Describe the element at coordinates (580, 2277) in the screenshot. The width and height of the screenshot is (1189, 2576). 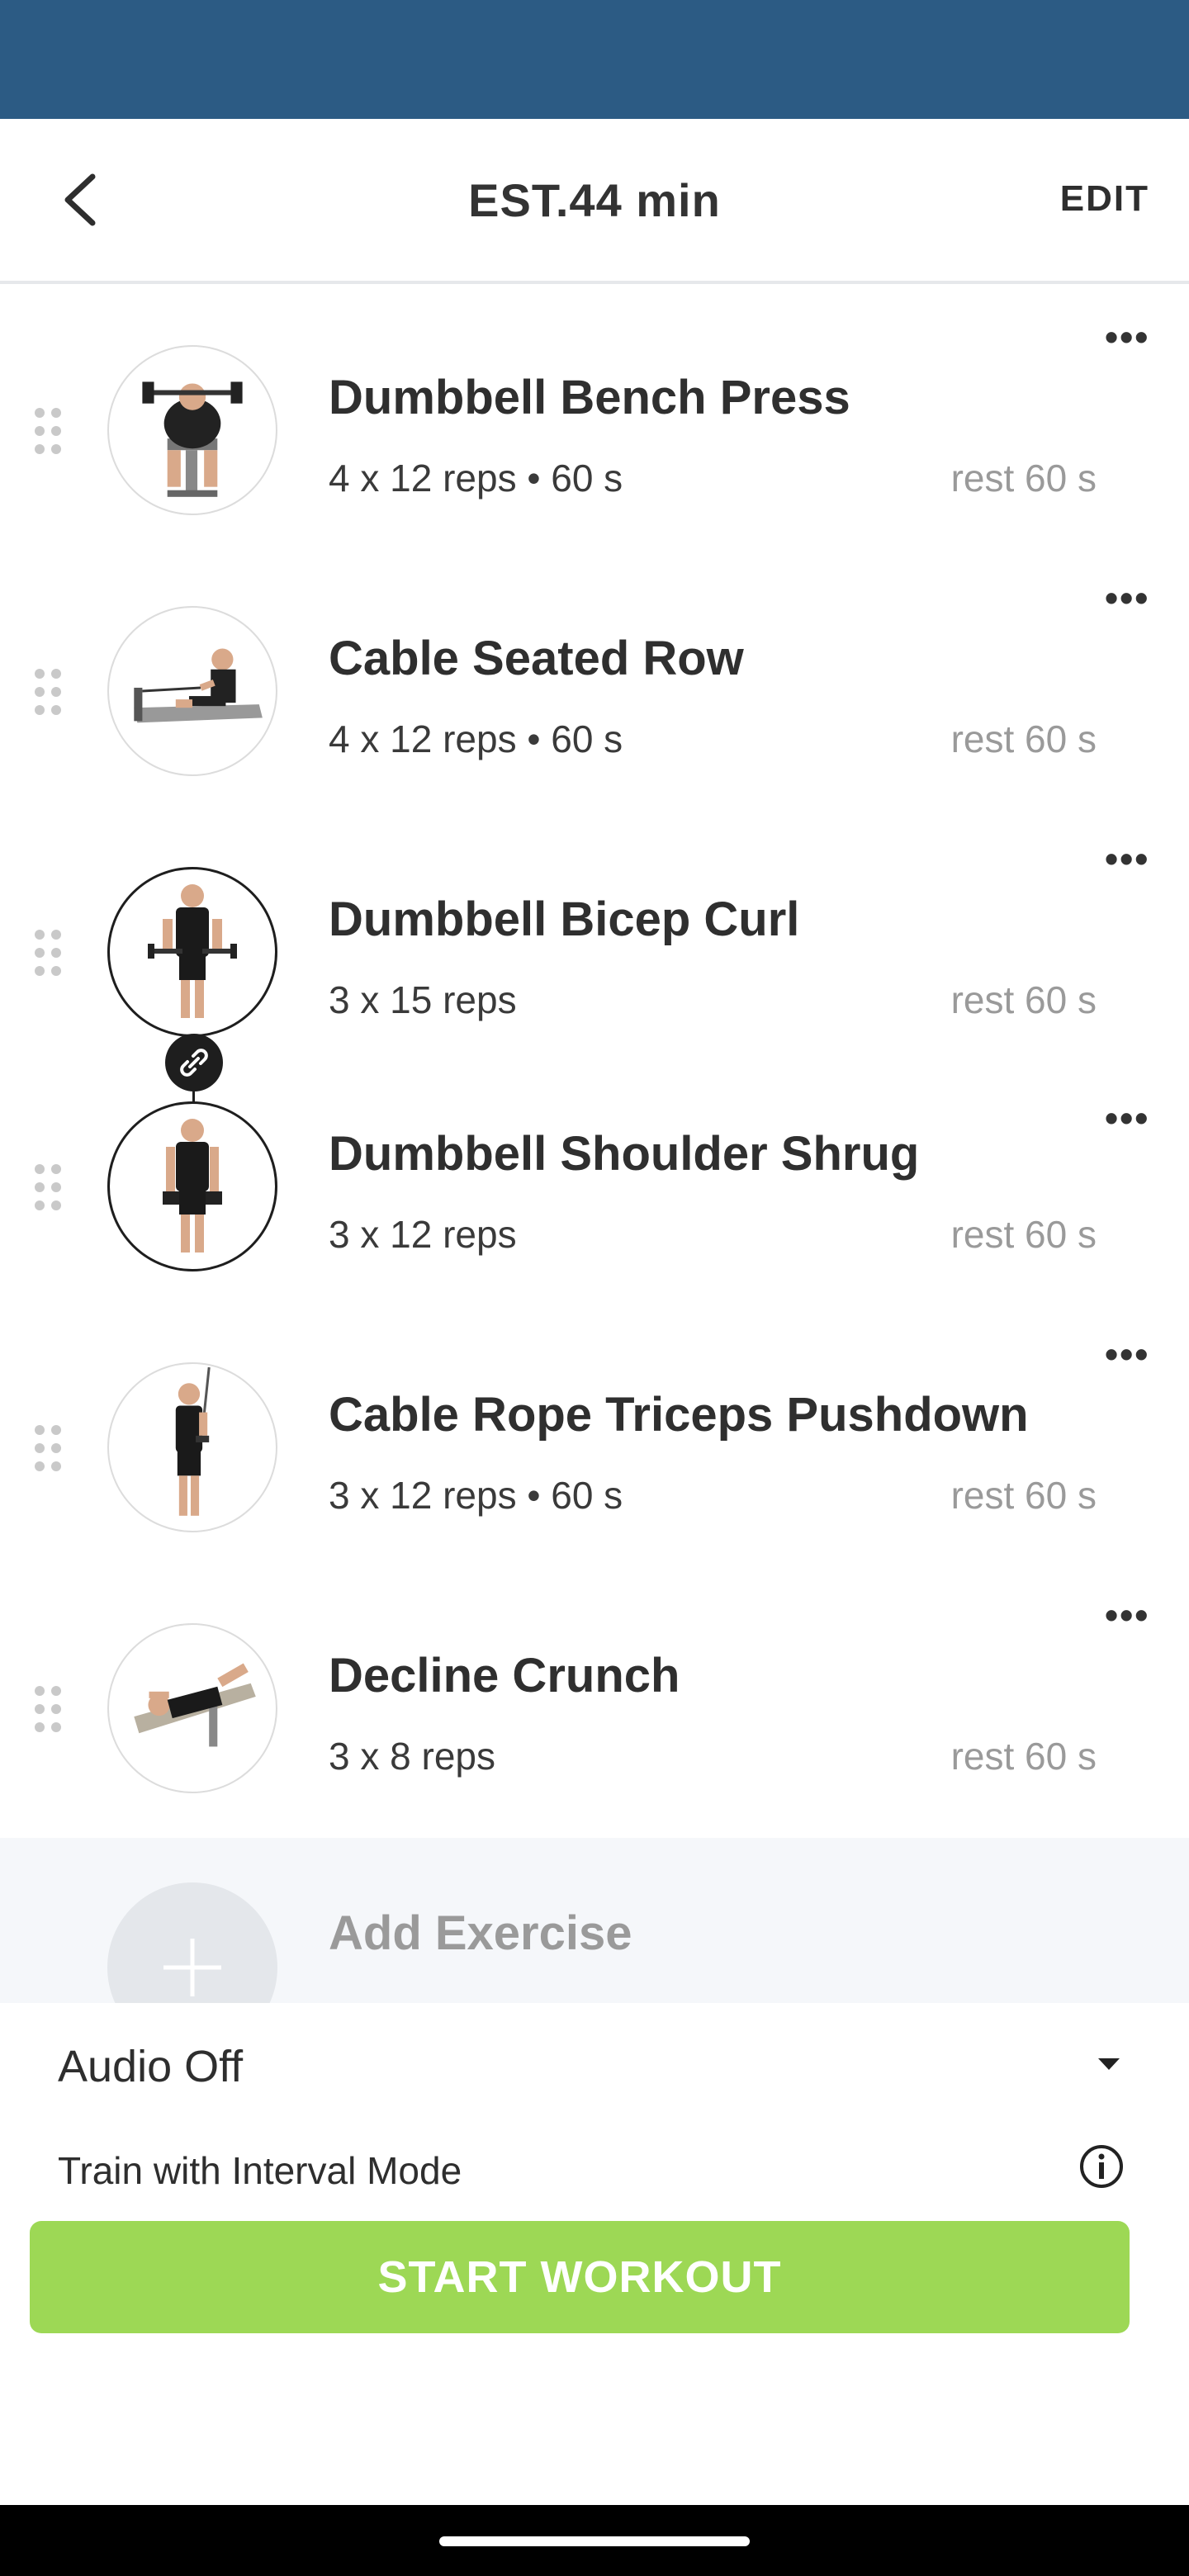
I see `start-workout-button: START WORKOUT` at that location.